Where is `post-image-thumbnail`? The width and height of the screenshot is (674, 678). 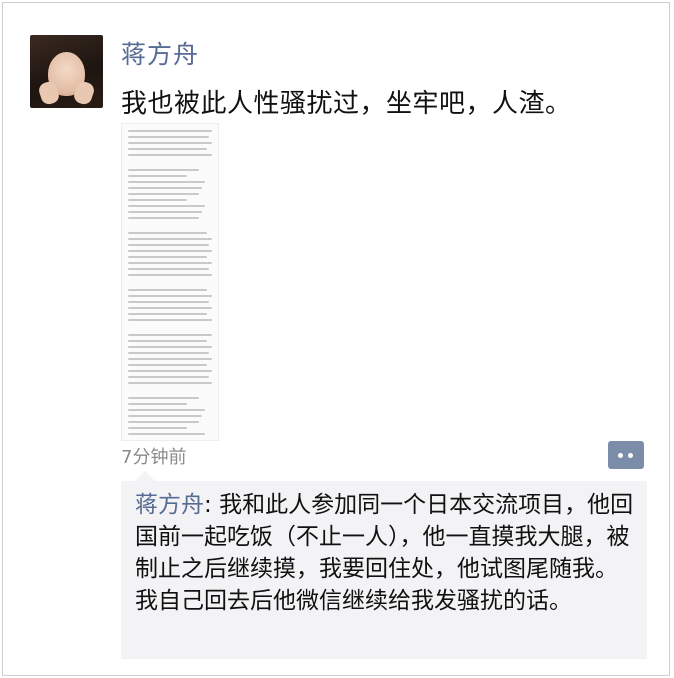
post-image-thumbnail is located at coordinates (170, 282).